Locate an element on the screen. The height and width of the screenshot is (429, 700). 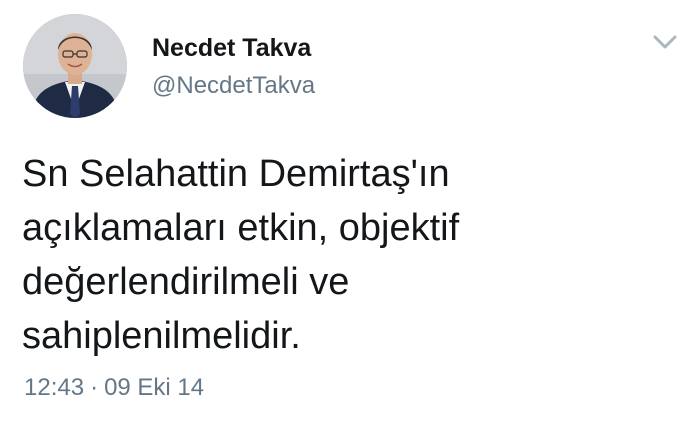
tweet-timestamp: 12:43 · 09 Eki 14 is located at coordinates (114, 388).